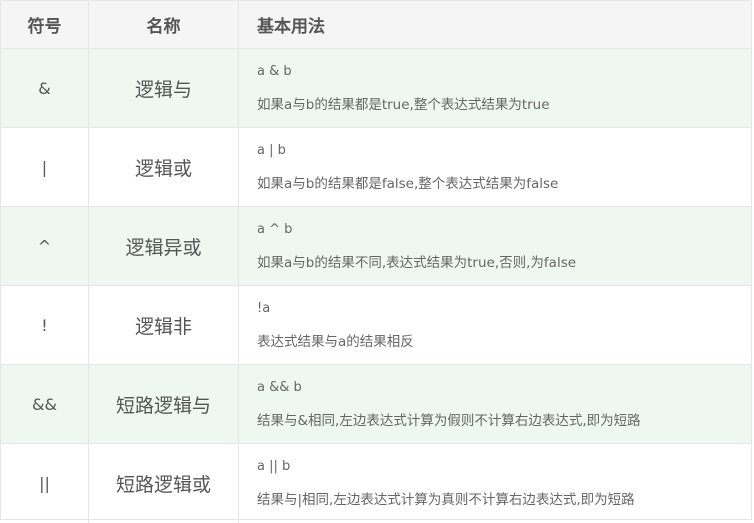  What do you see at coordinates (45, 483) in the screenshot?
I see `symbol-cell: ||` at bounding box center [45, 483].